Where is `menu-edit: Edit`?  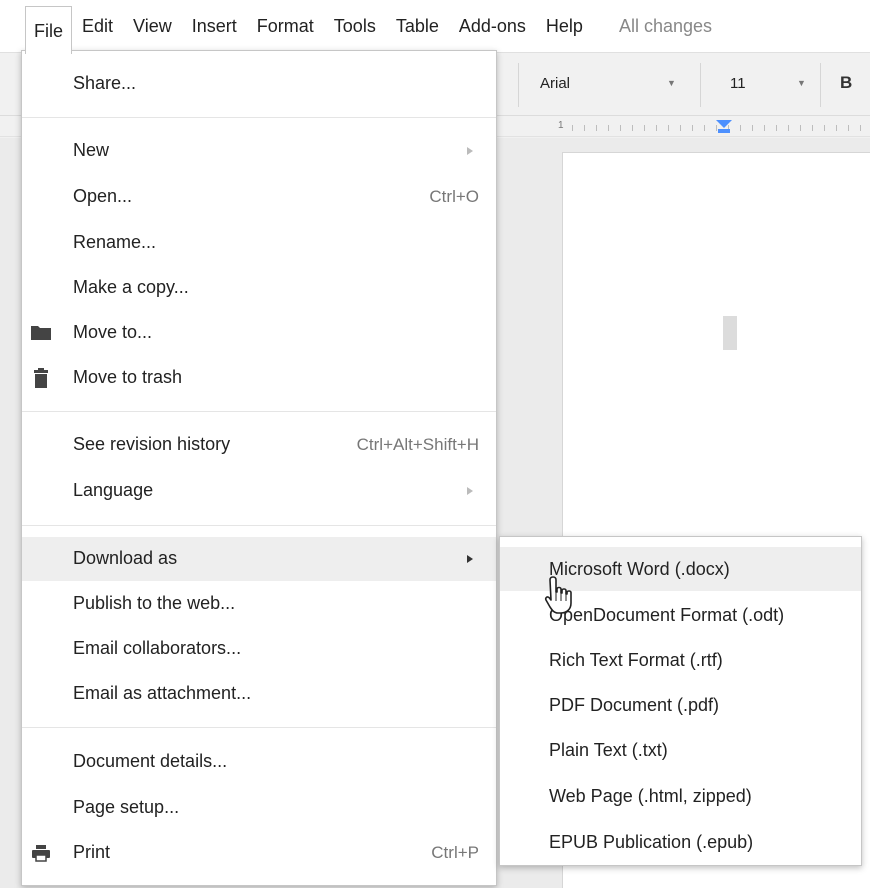
menu-edit: Edit is located at coordinates (97, 26).